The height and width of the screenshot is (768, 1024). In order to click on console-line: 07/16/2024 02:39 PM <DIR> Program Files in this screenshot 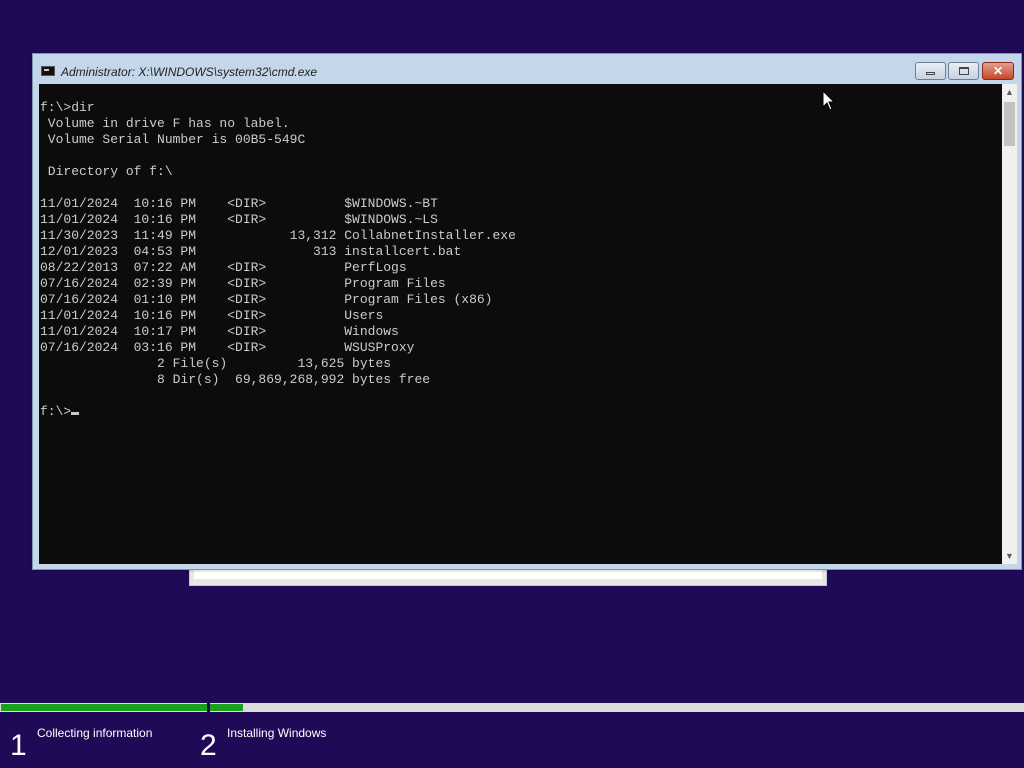, I will do `click(243, 283)`.